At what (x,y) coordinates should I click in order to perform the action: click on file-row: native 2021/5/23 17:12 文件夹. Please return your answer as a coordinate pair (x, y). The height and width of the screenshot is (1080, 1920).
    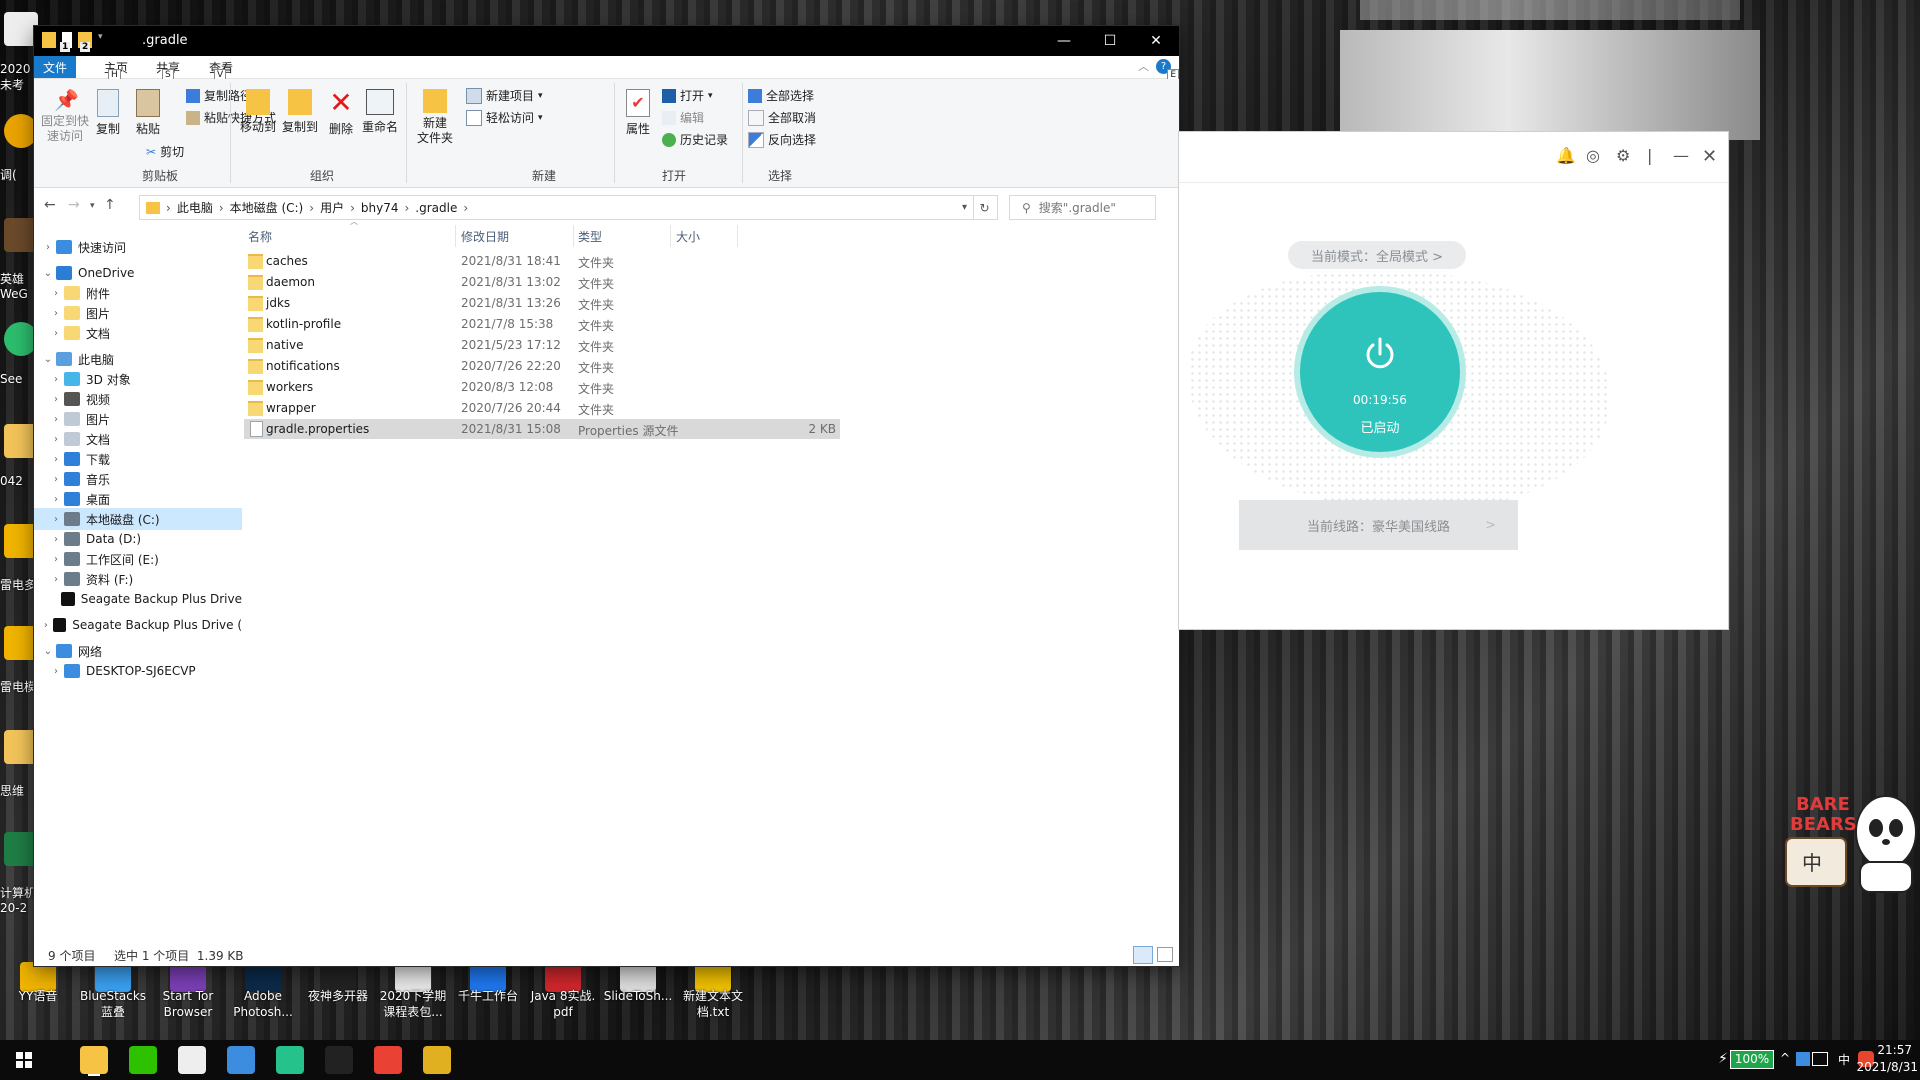
    Looking at the image, I should click on (542, 345).